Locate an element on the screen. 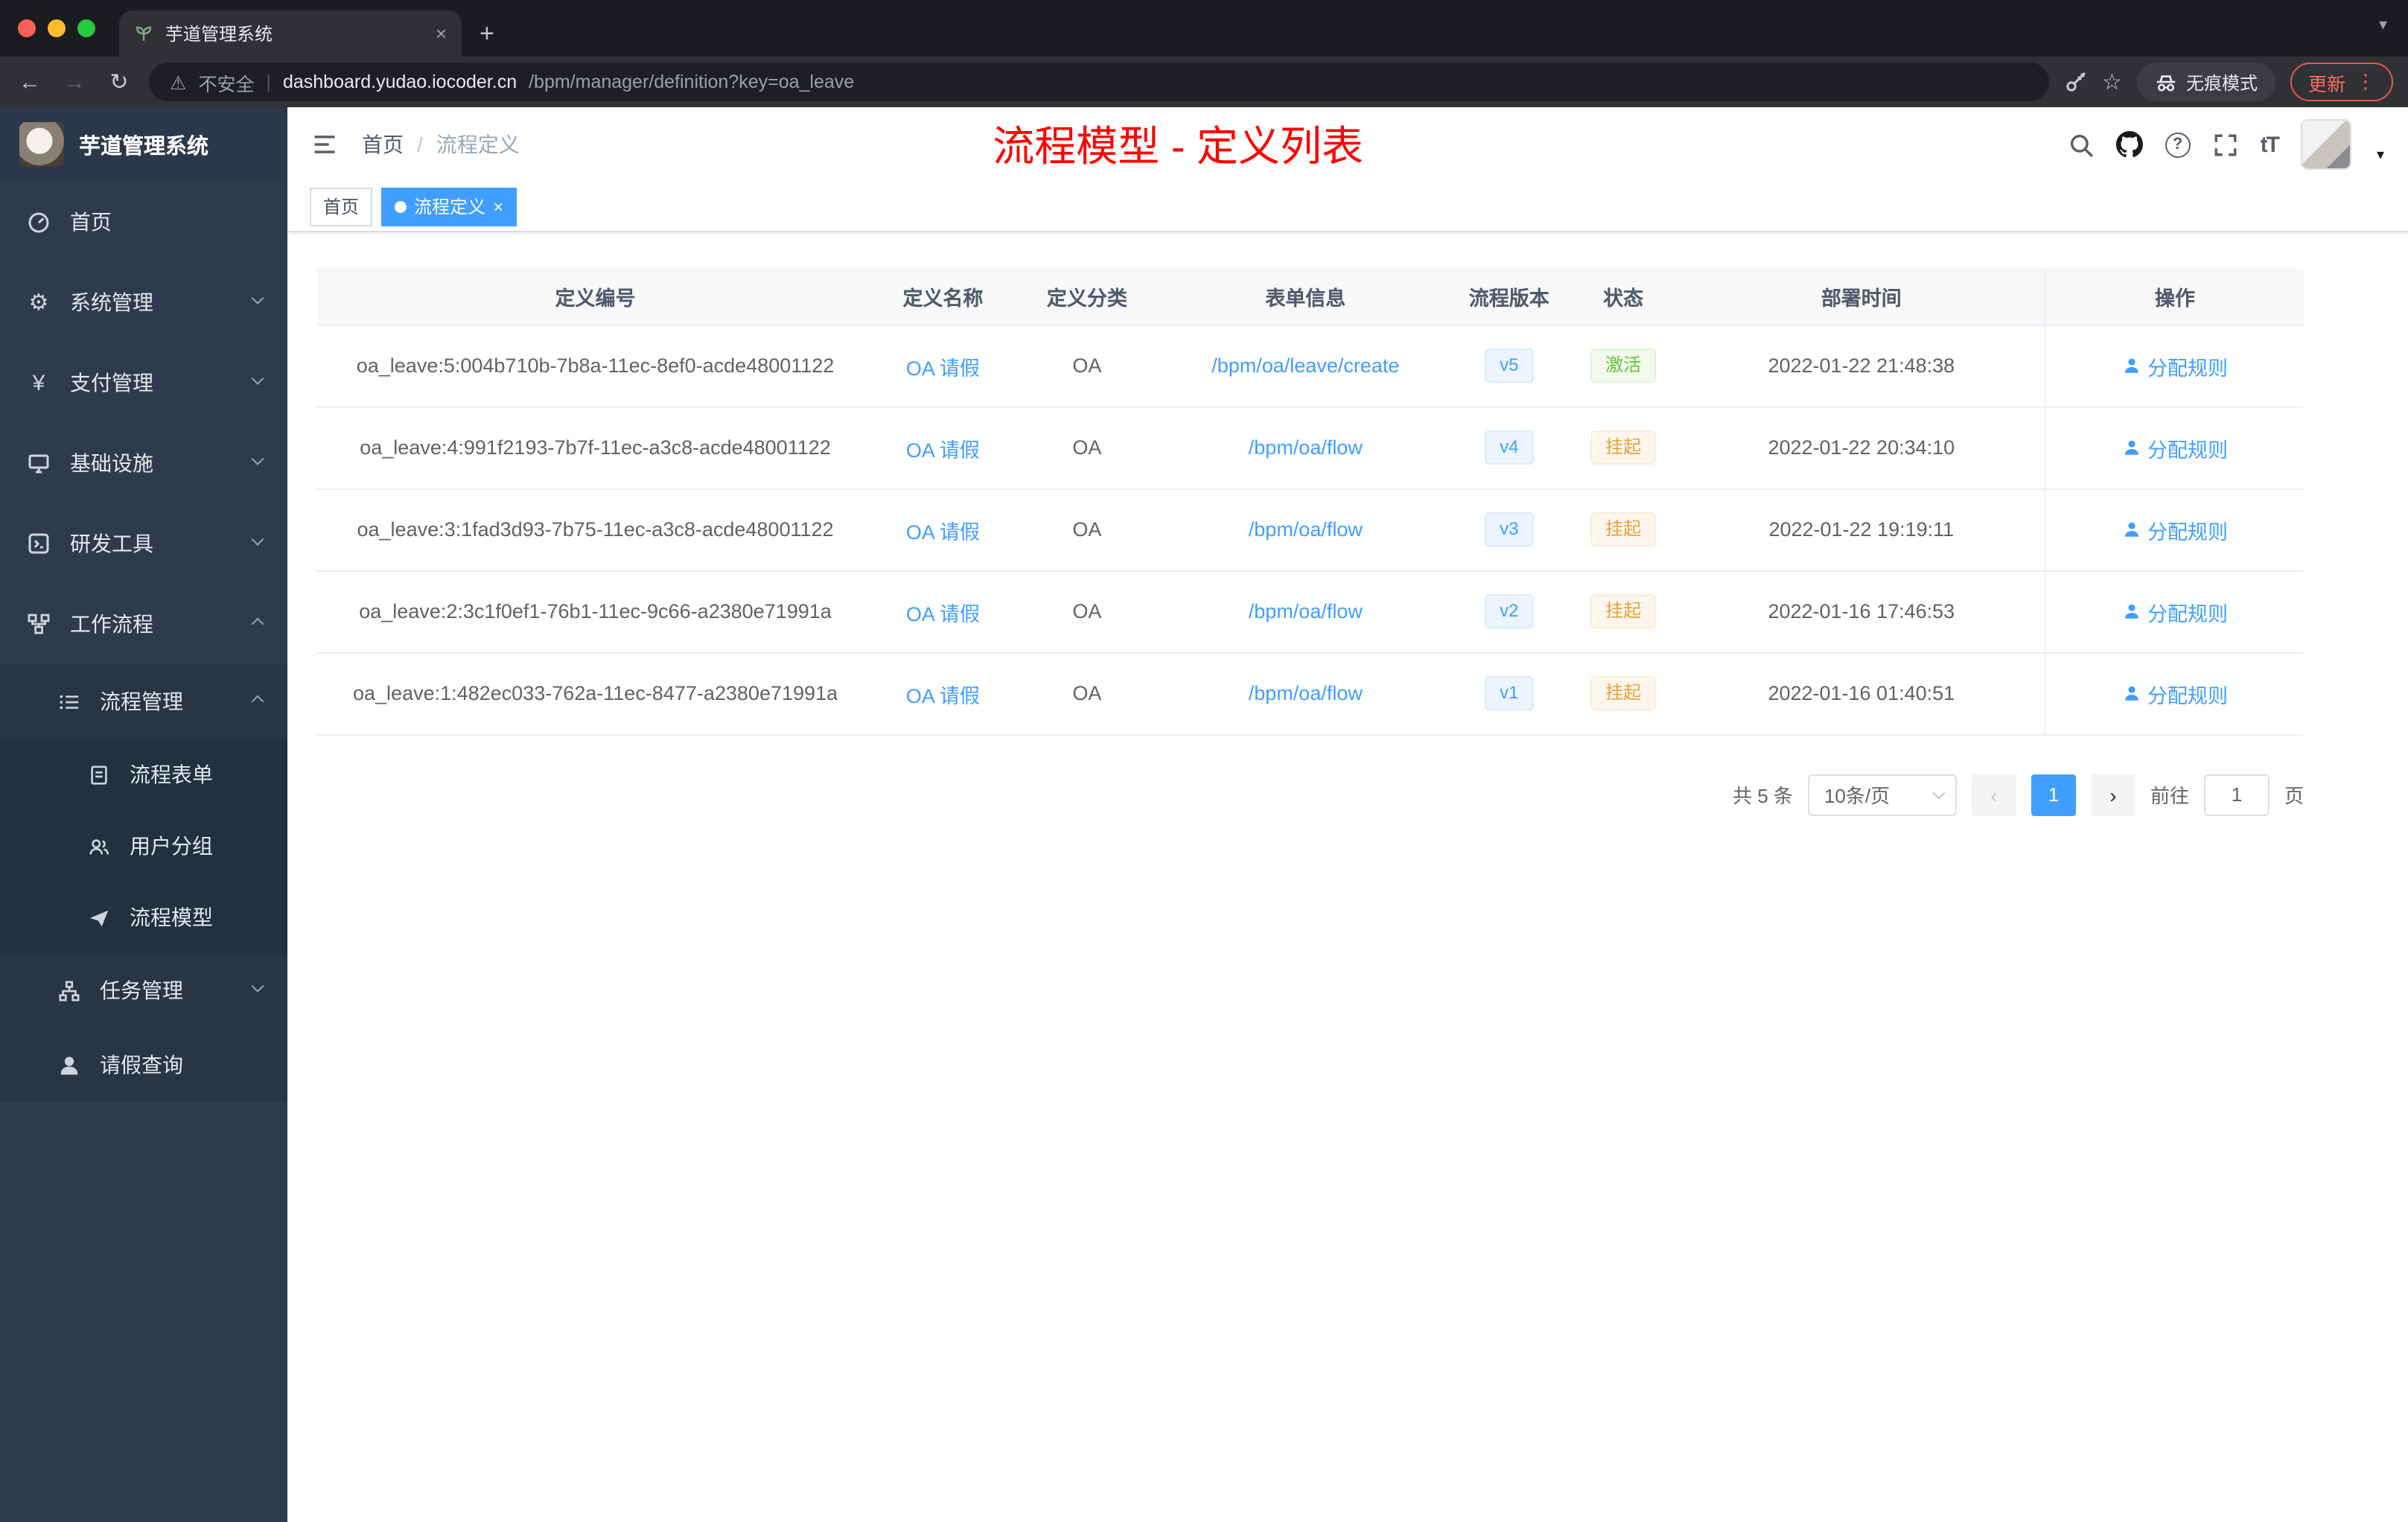 Image resolution: width=2408 pixels, height=1522 pixels. form-icon is located at coordinates (98, 774).